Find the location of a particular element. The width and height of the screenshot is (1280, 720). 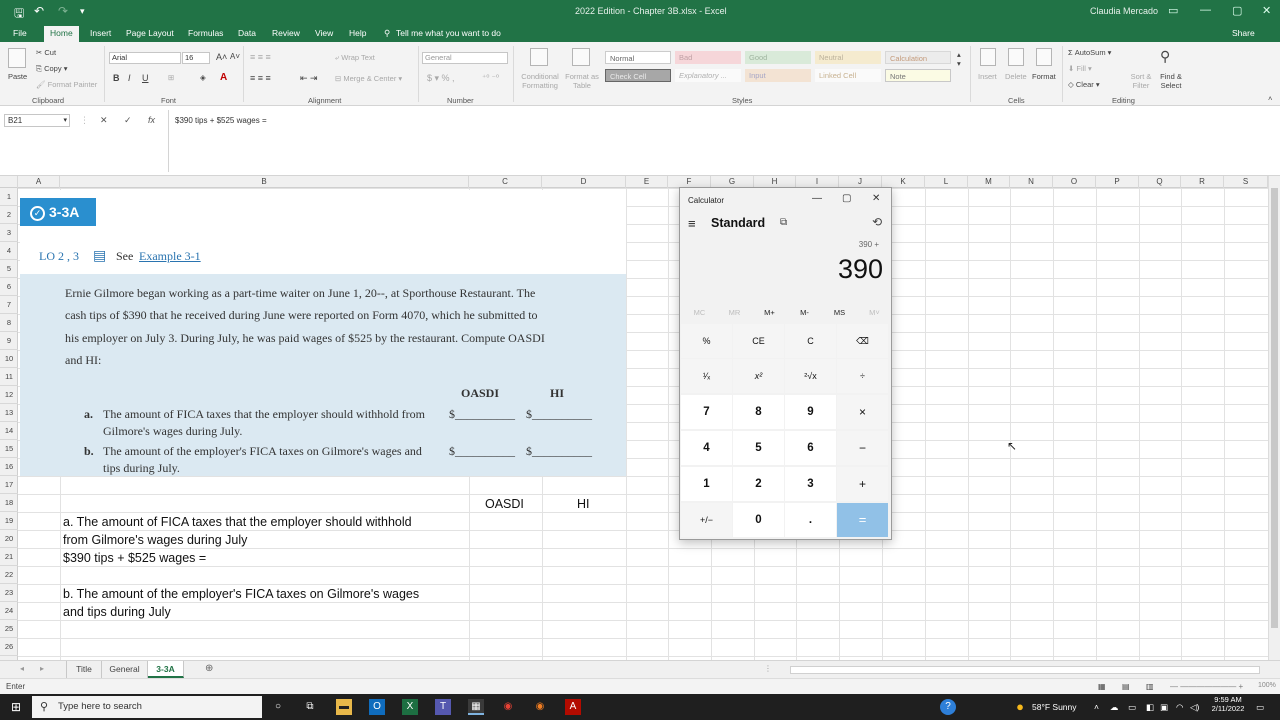

chrome-icon: ◉ is located at coordinates (508, 707).